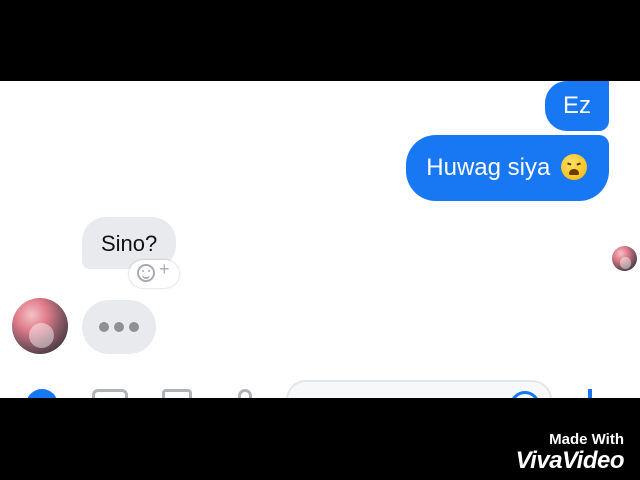  I want to click on outgoing-message: Huwag siya, so click(507, 168).